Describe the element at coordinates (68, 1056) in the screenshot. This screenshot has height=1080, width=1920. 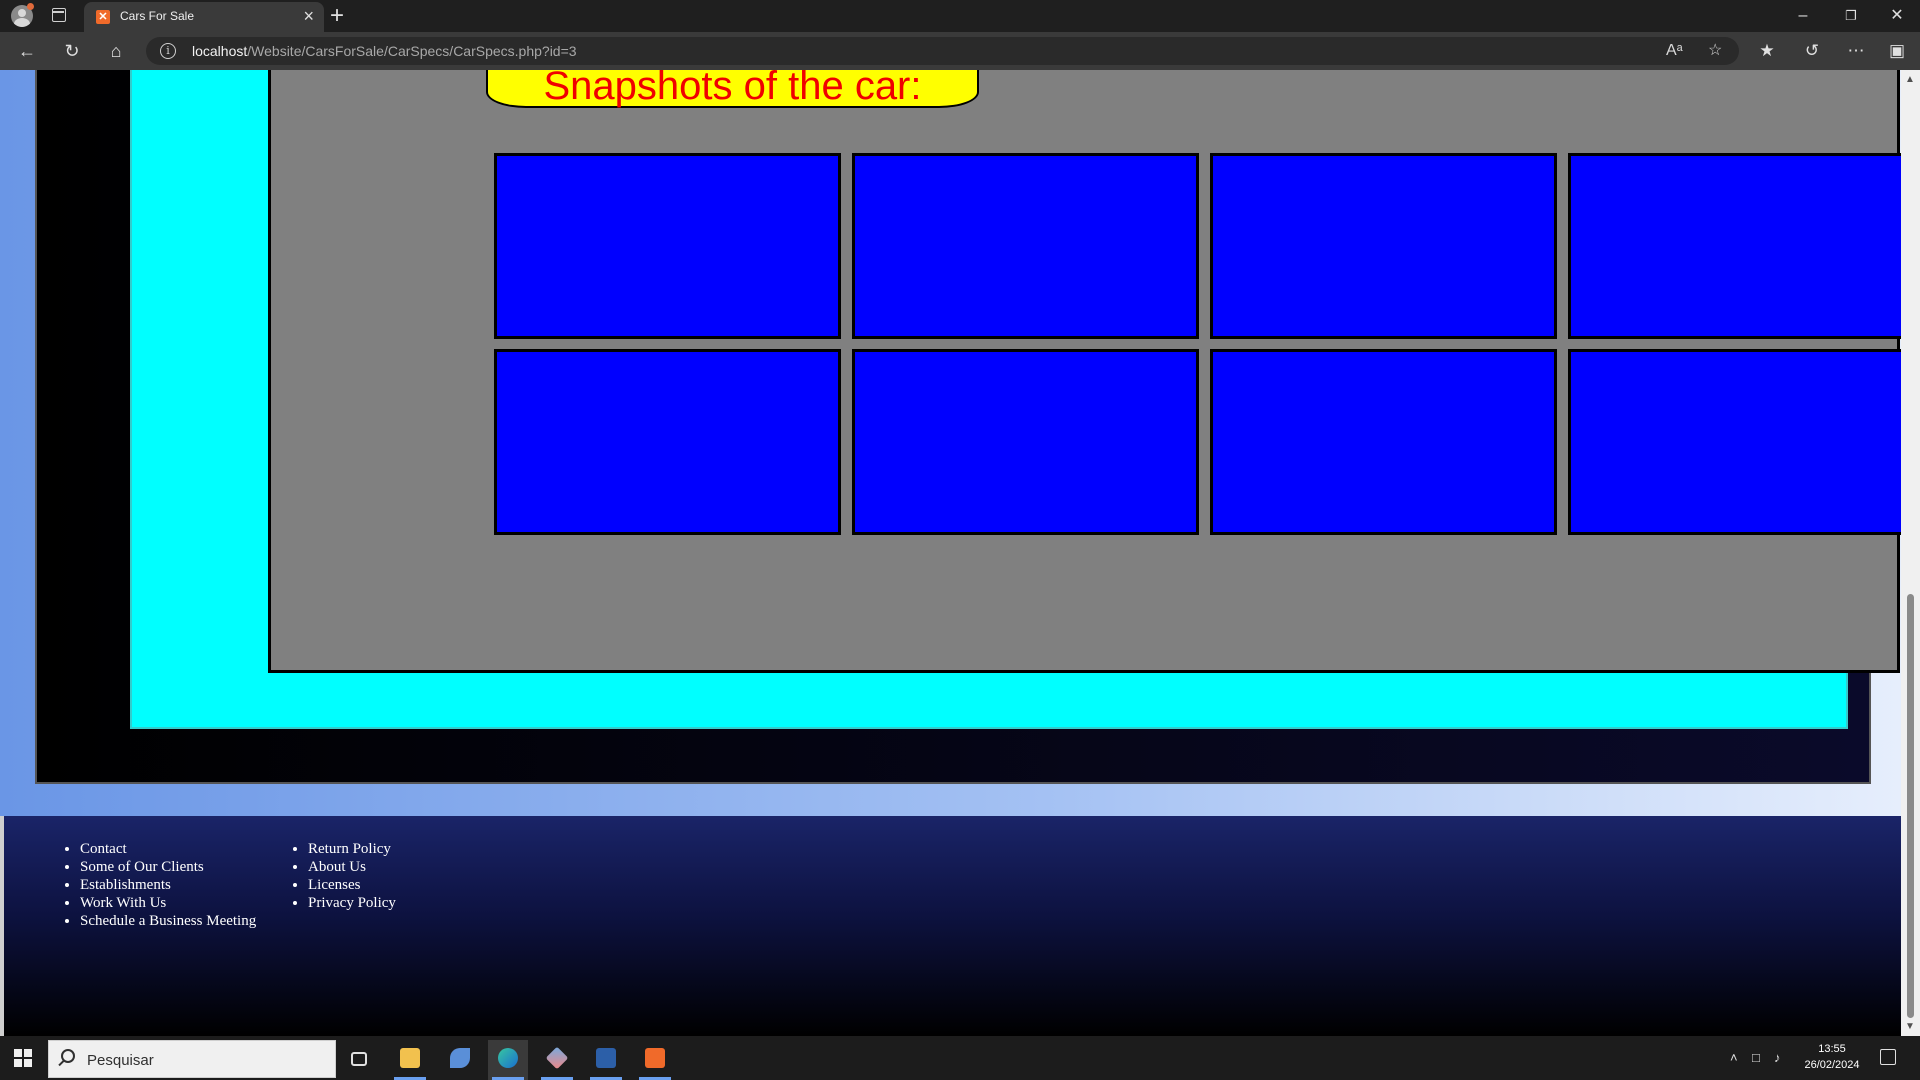
I see `search-icon` at that location.